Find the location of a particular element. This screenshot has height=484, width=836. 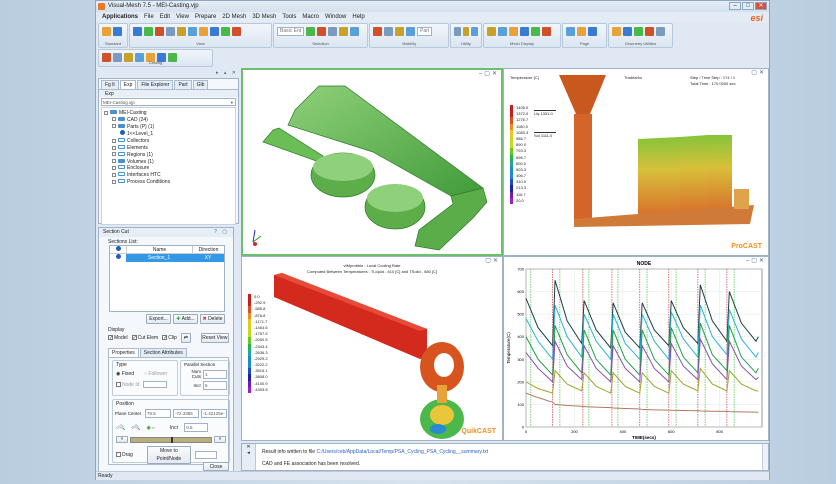

slider-thumb is located at coordinates (172, 439).